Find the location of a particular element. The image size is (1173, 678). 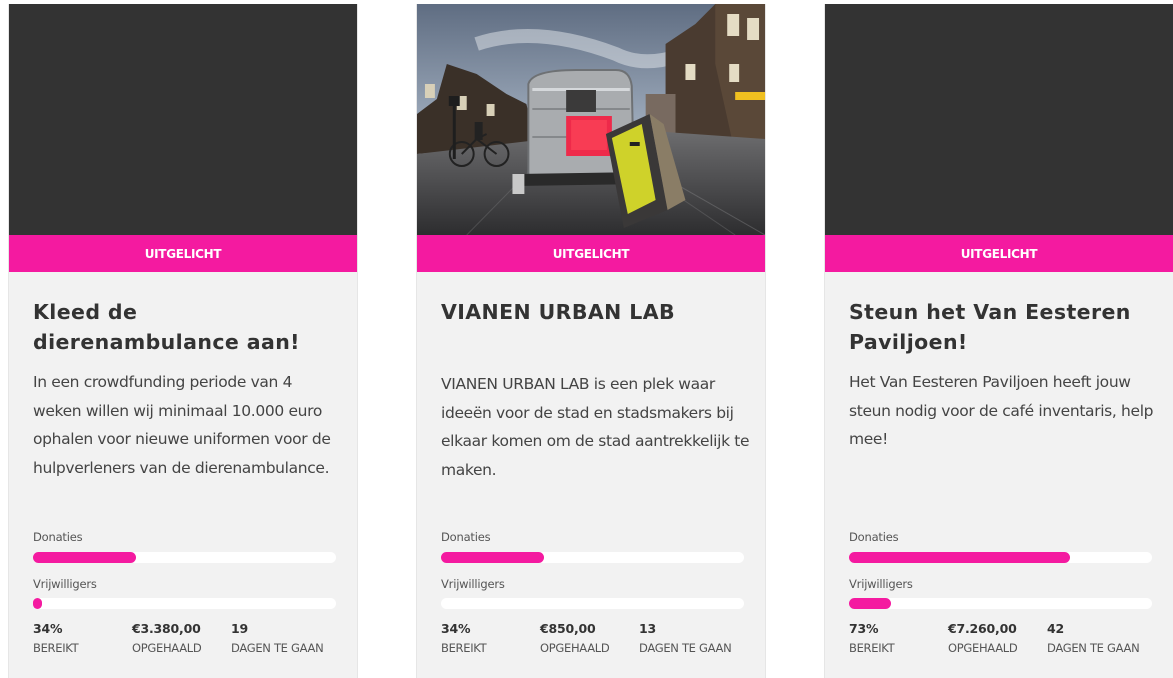

days-value: 19 is located at coordinates (239, 628).